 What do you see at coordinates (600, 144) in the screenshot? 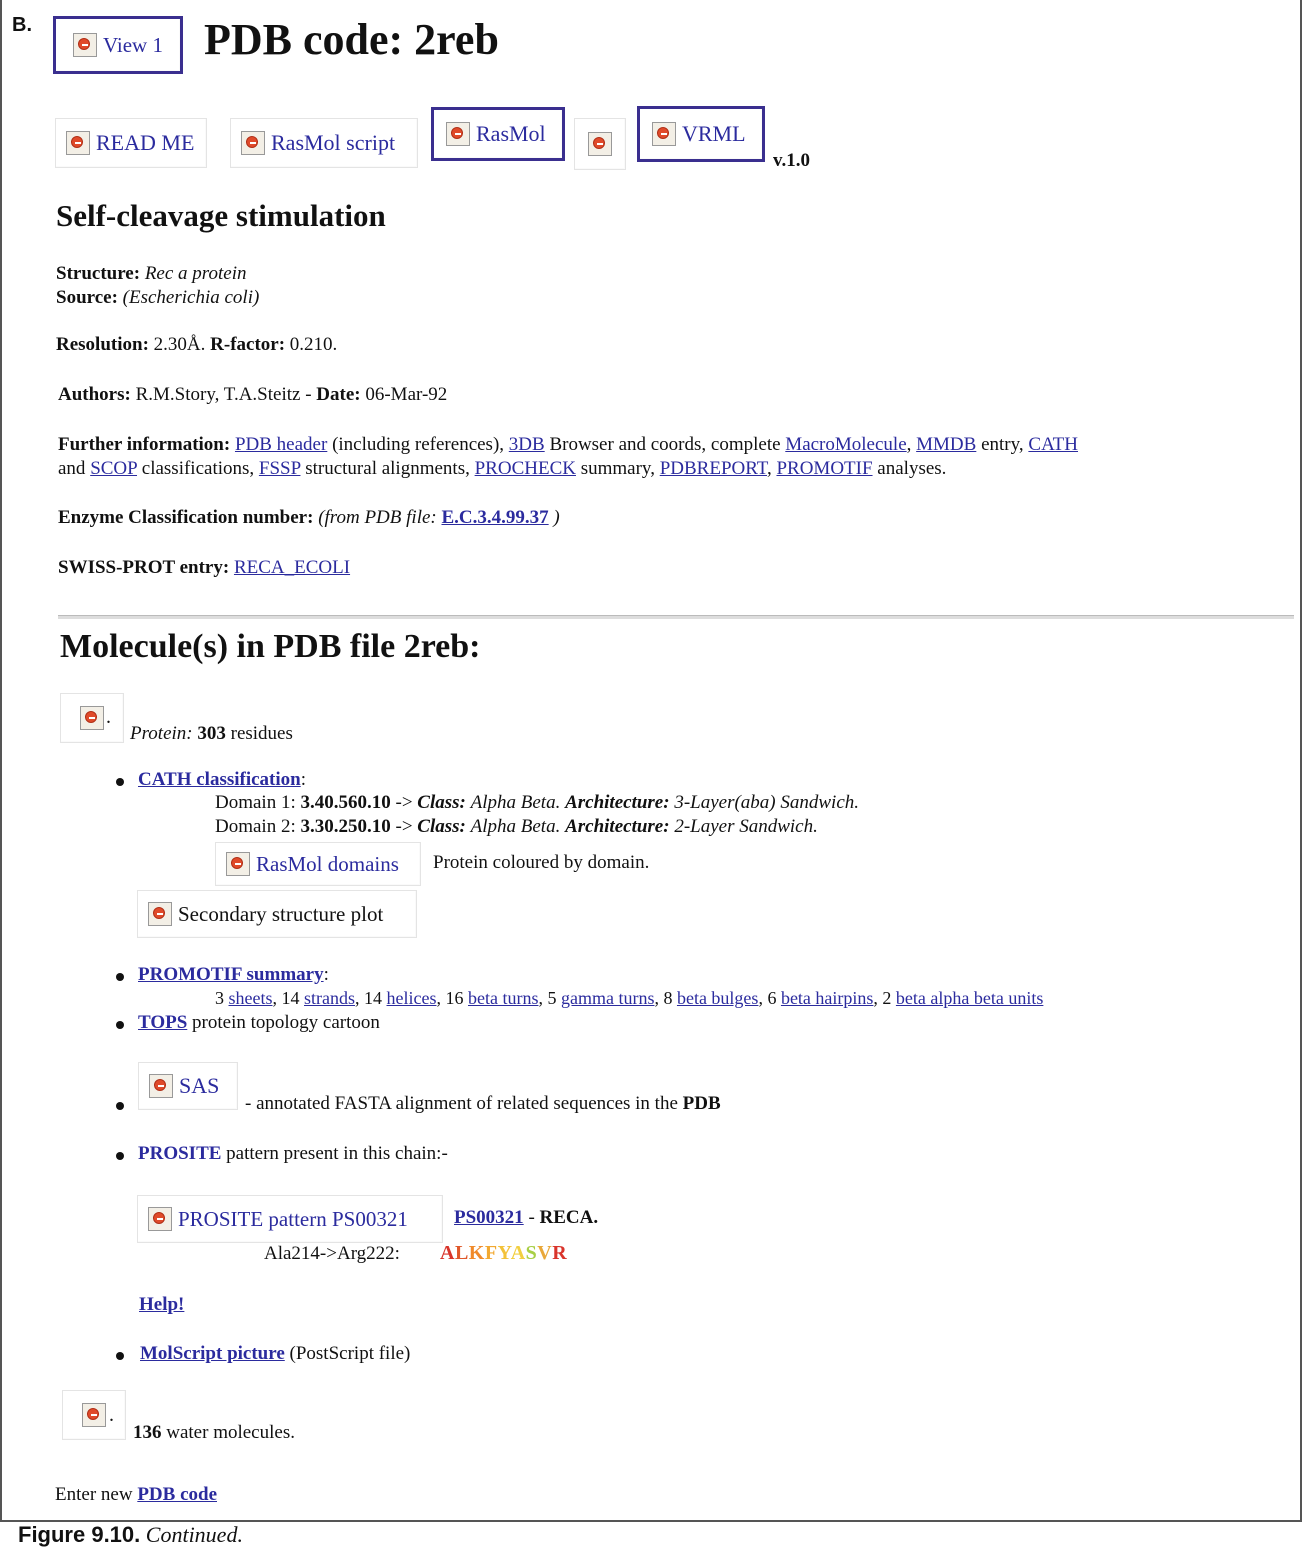
I see `image-button` at bounding box center [600, 144].